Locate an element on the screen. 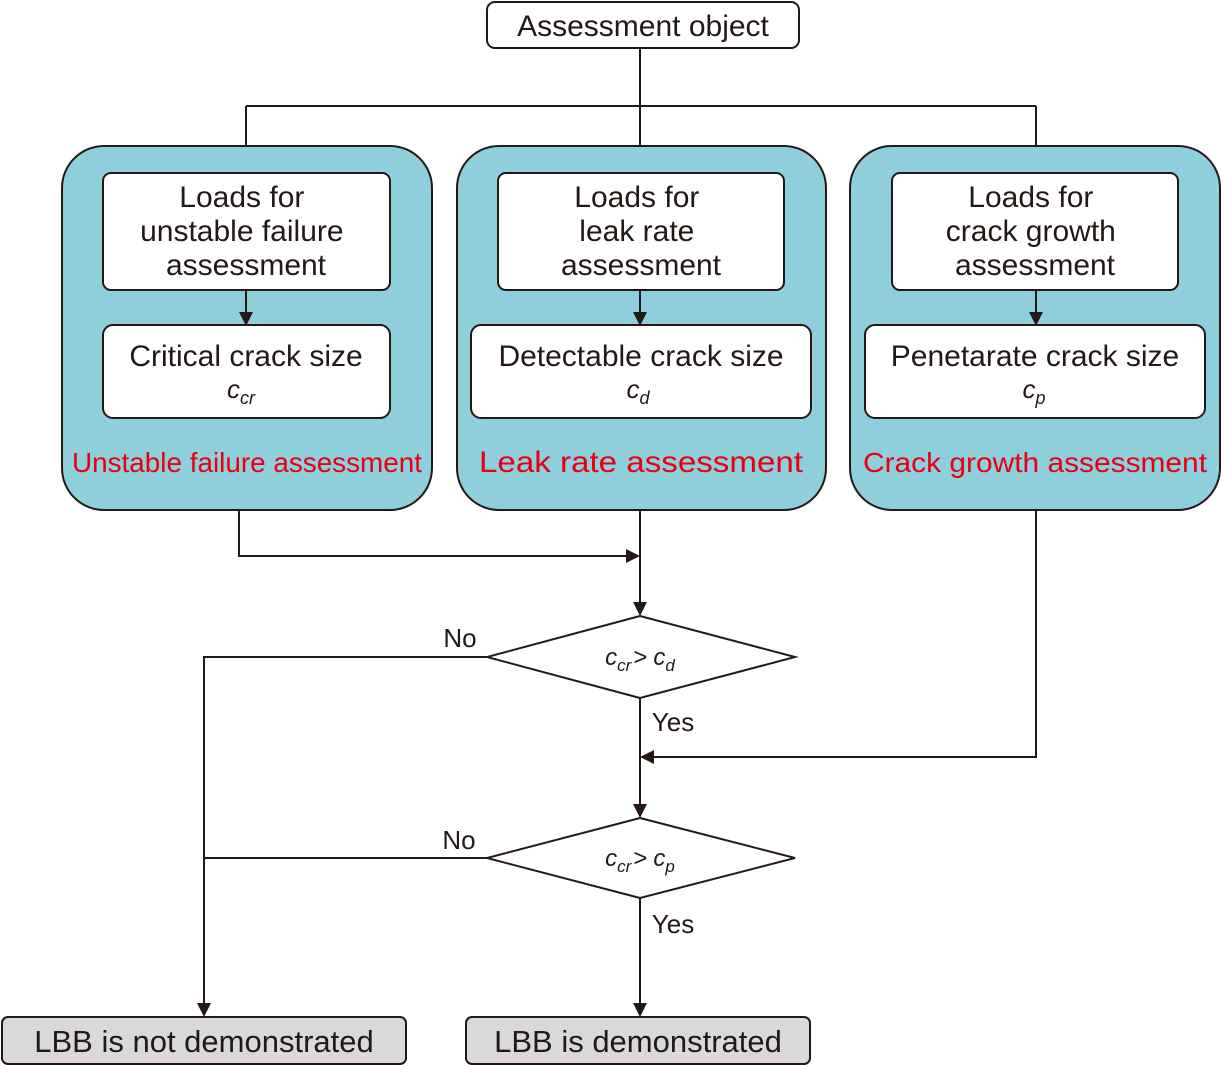 The width and height of the screenshot is (1221, 1066). loads-text: Loads for leak rate assessment is located at coordinates (641, 231).